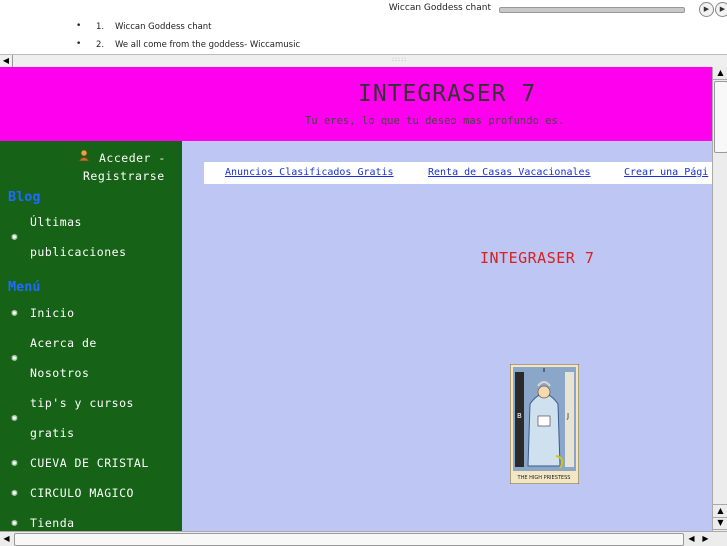 The height and width of the screenshot is (546, 727). I want to click on now-playing-title: Wiccan Goddess chant, so click(439, 8).